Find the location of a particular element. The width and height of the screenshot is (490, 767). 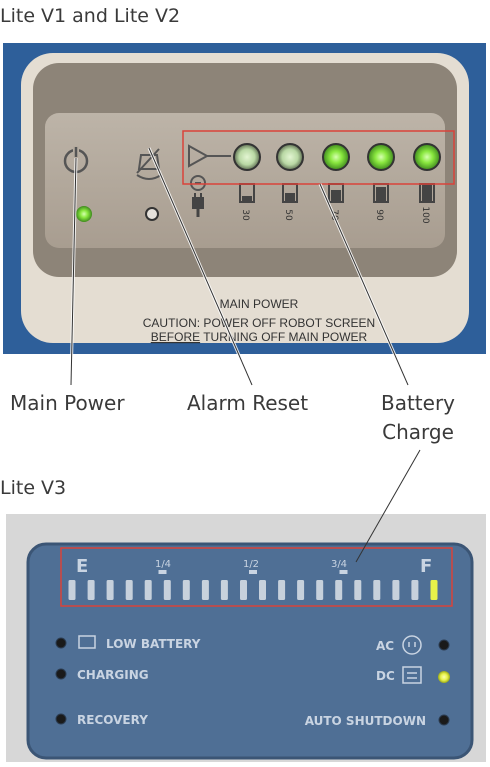

battery-level-label-70: 70 is located at coordinates (334, 215).